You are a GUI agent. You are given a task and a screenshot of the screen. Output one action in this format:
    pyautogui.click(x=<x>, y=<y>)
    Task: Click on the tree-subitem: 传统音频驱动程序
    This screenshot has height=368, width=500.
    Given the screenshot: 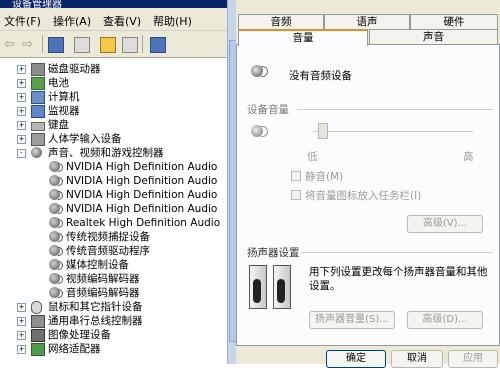 What is the action you would take?
    pyautogui.click(x=113, y=251)
    